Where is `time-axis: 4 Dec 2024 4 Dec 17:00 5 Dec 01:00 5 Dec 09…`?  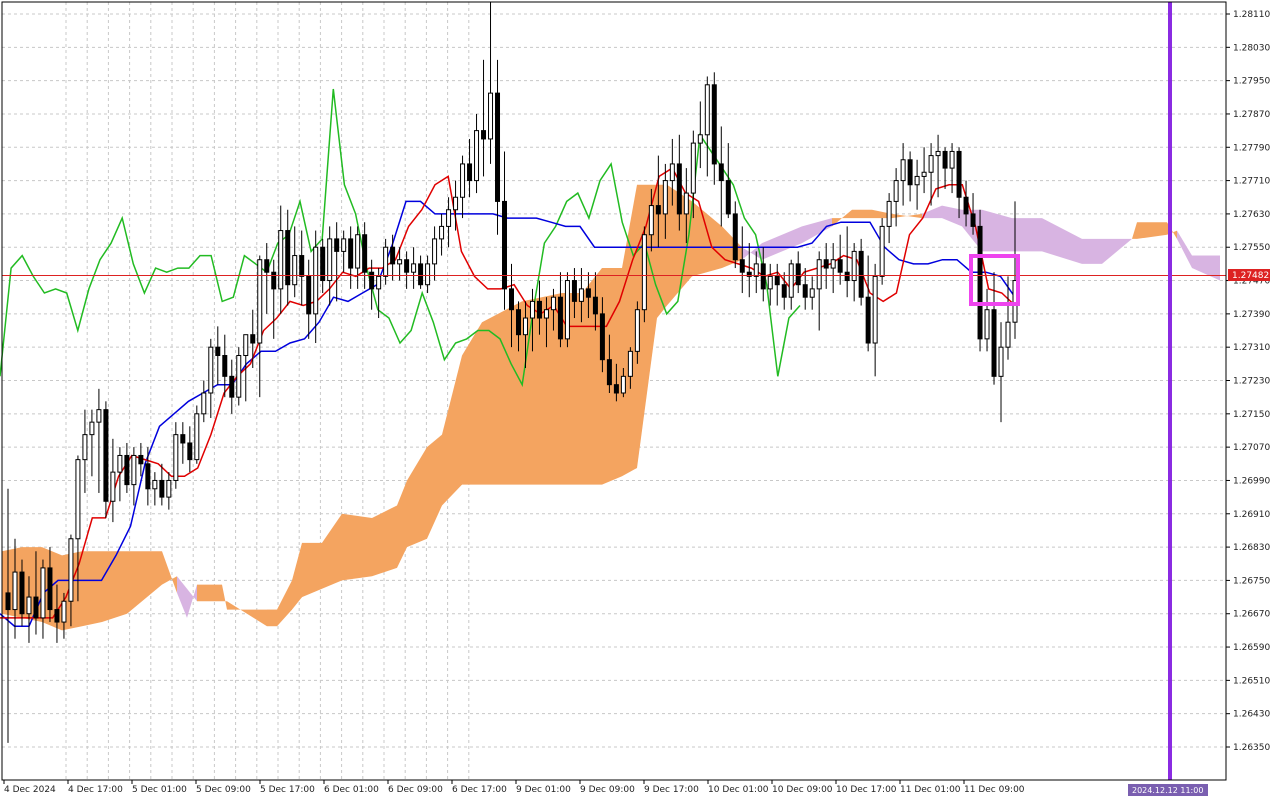 time-axis: 4 Dec 2024 4 Dec 17:00 5 Dec 01:00 5 Dec 09… is located at coordinates (514, 787).